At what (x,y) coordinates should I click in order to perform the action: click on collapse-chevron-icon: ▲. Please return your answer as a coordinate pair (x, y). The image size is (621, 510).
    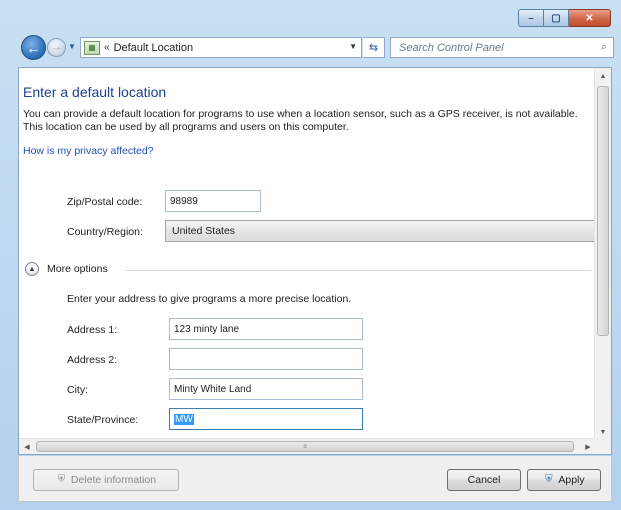
    Looking at the image, I should click on (32, 269).